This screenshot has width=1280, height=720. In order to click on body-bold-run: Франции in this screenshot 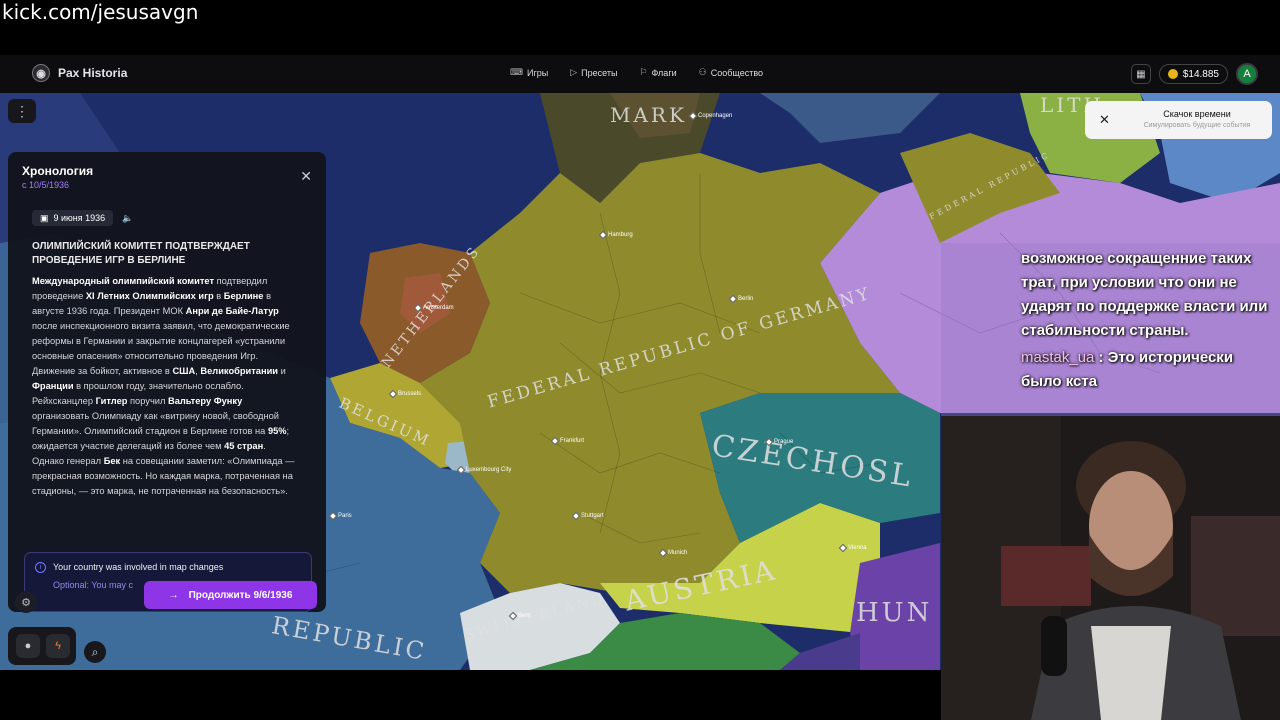, I will do `click(53, 386)`.